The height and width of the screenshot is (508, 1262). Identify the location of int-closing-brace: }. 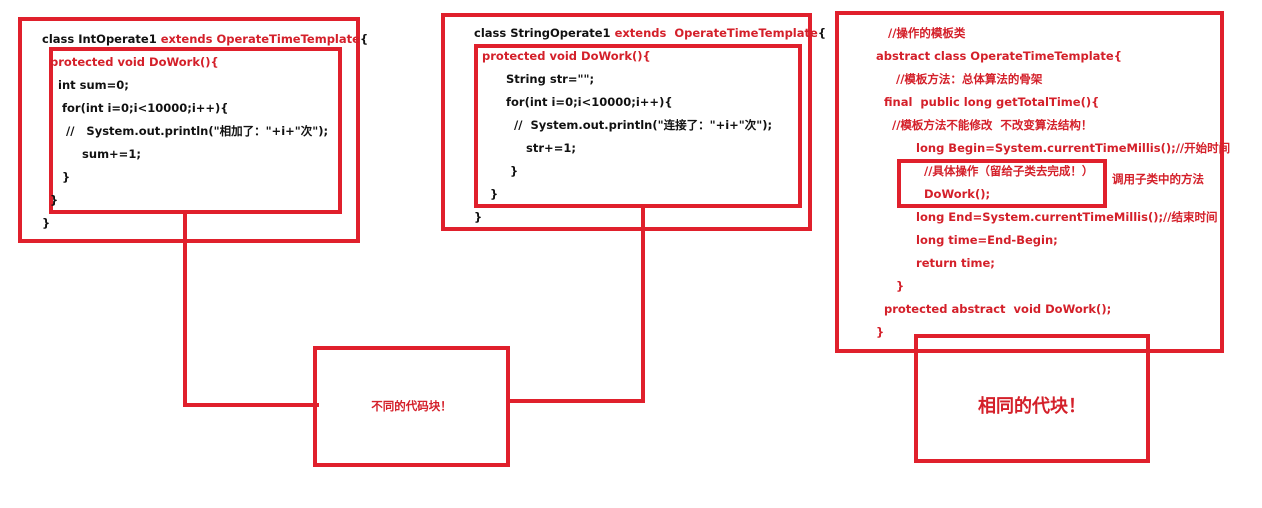
(46, 223).